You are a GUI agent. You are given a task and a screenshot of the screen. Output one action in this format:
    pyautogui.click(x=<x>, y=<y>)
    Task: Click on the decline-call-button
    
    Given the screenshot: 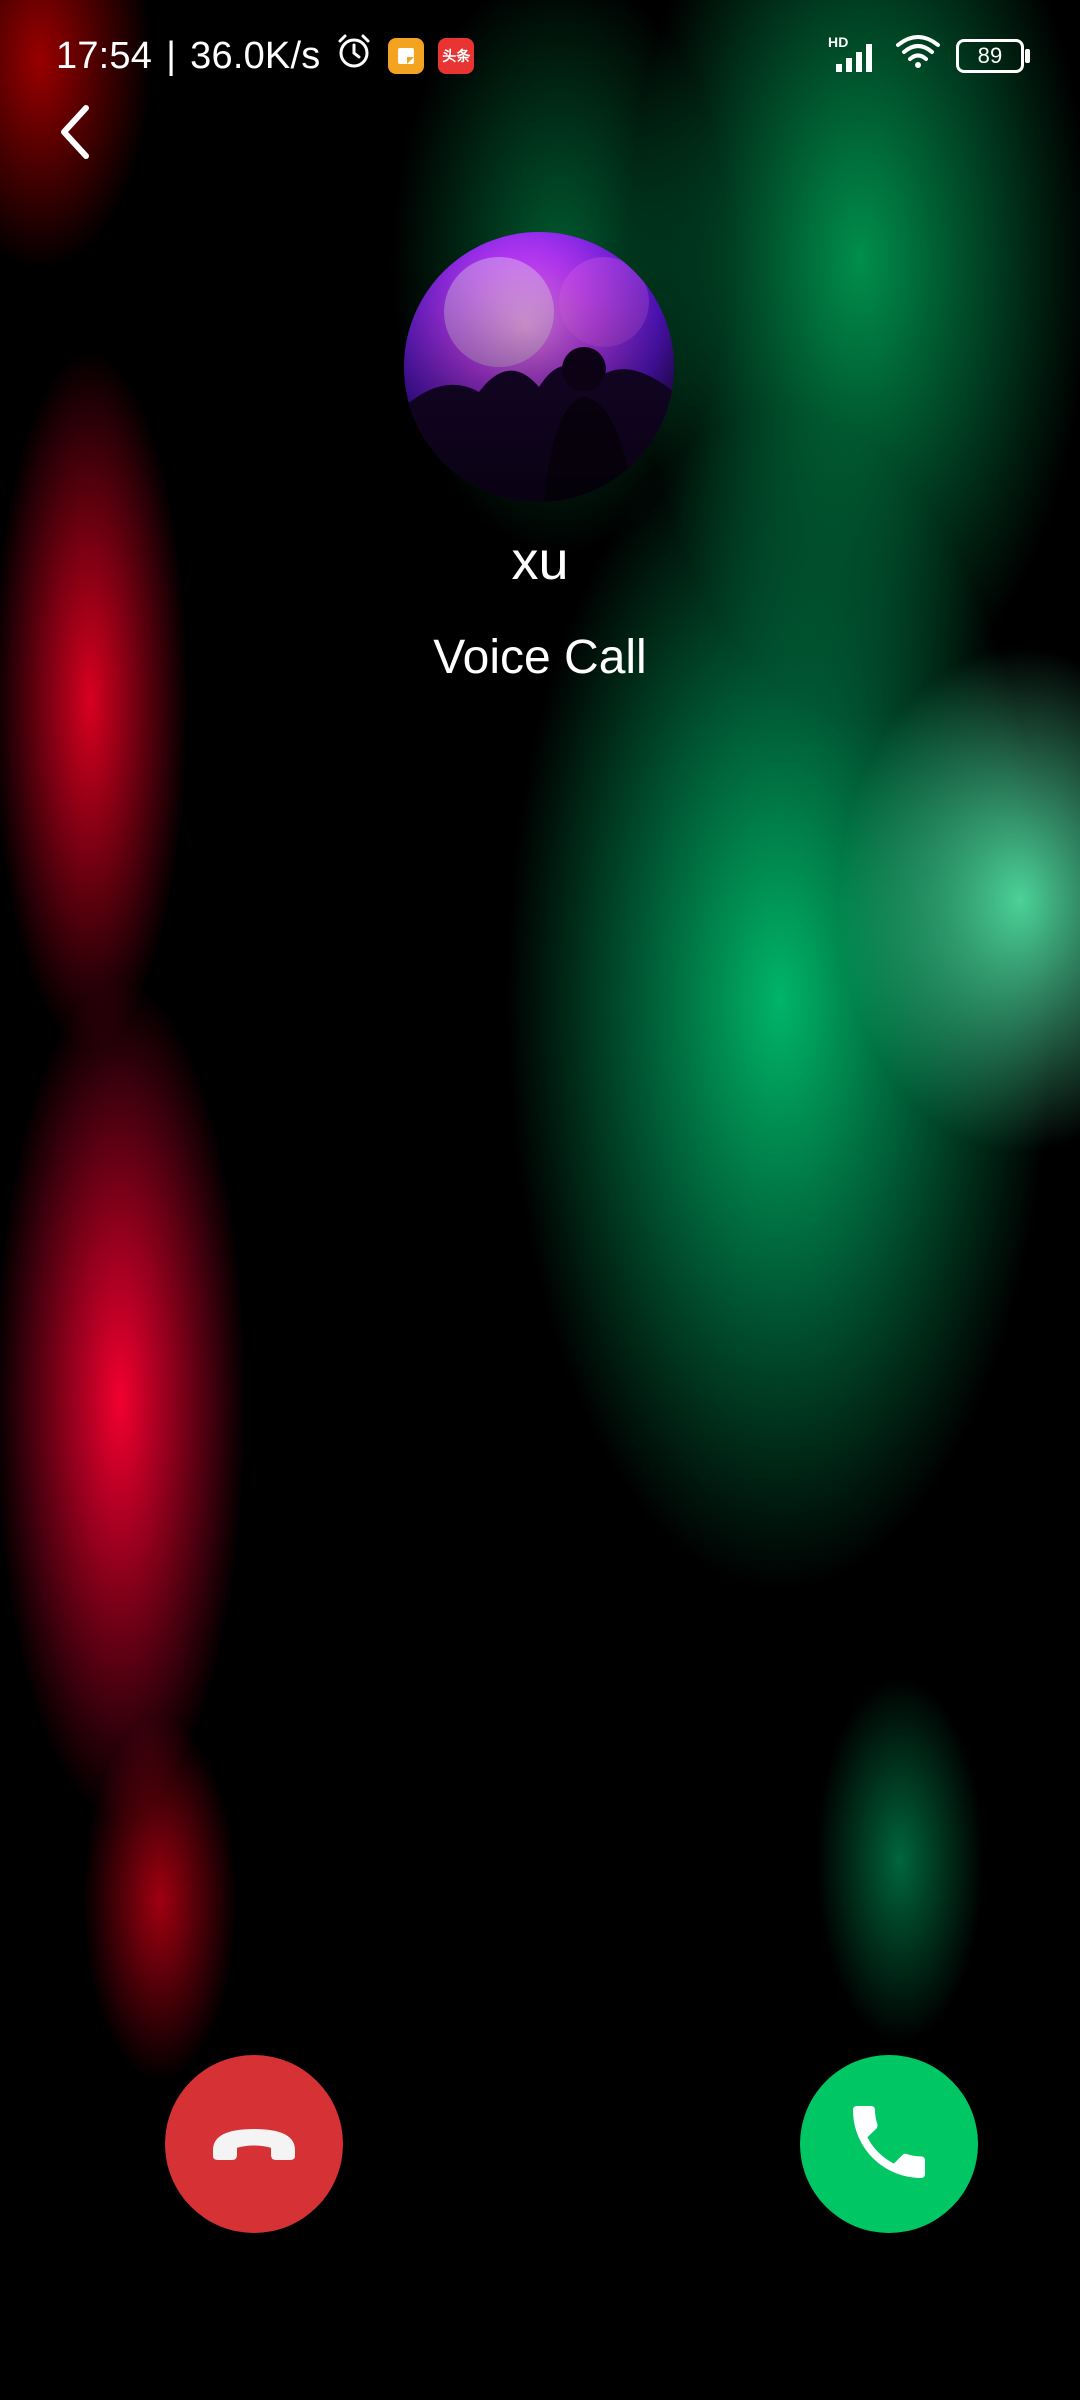 What is the action you would take?
    pyautogui.click(x=254, y=2144)
    